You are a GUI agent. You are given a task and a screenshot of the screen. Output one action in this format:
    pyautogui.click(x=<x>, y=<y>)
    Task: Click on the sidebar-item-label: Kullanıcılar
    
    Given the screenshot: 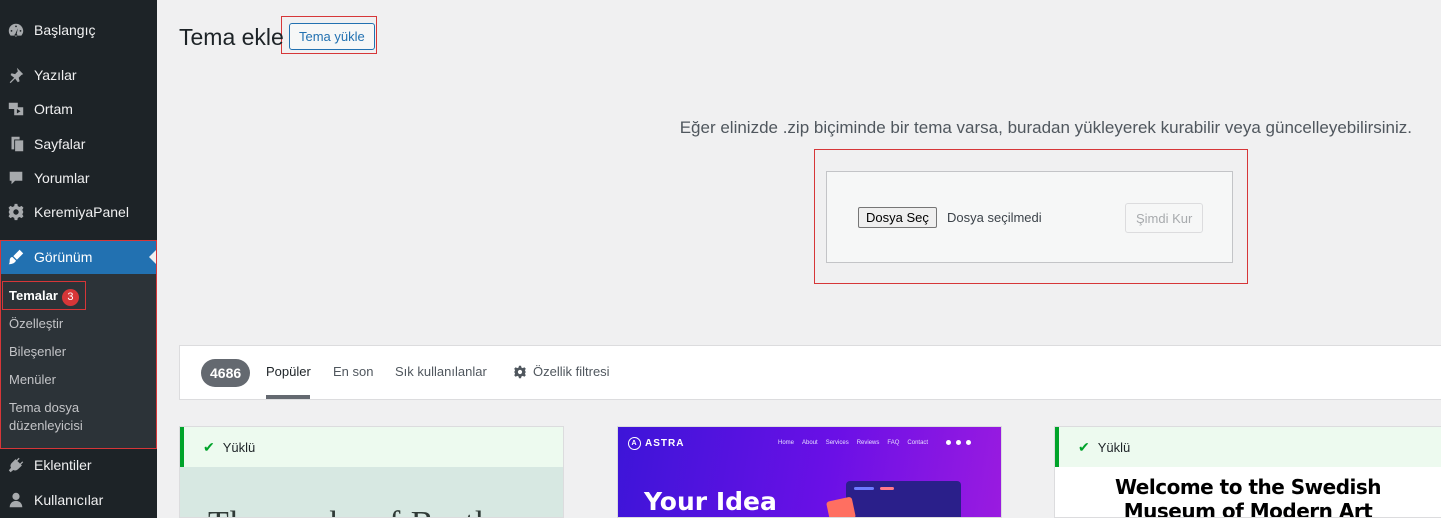 What is the action you would take?
    pyautogui.click(x=69, y=500)
    